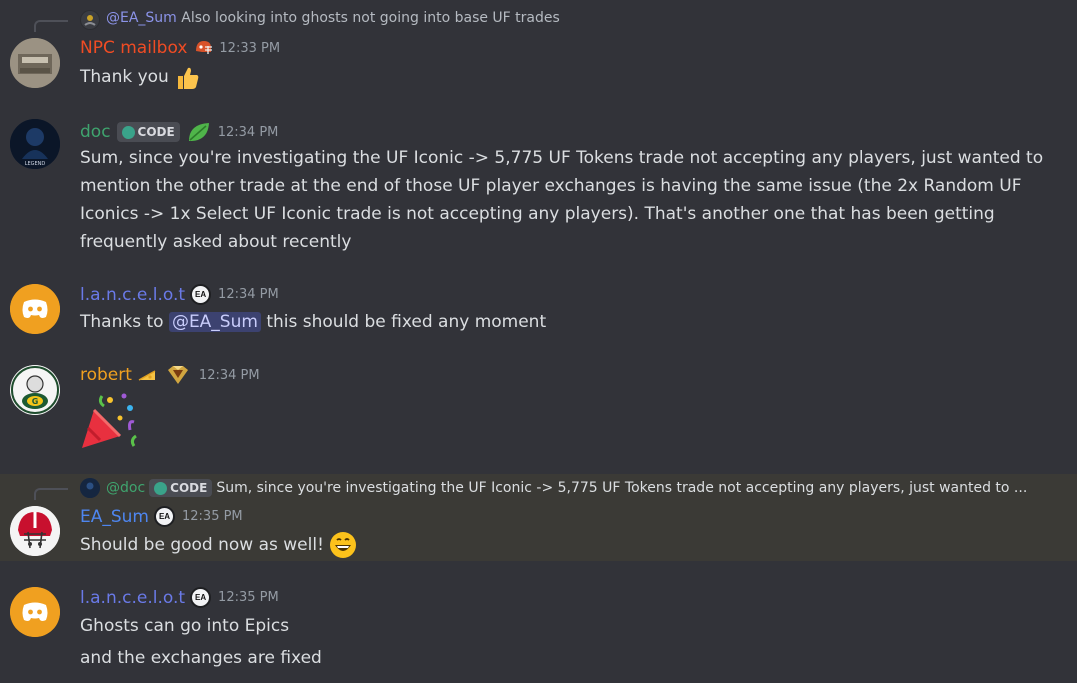  What do you see at coordinates (35, 164) in the screenshot?
I see `avatar-caption: LEGEND` at bounding box center [35, 164].